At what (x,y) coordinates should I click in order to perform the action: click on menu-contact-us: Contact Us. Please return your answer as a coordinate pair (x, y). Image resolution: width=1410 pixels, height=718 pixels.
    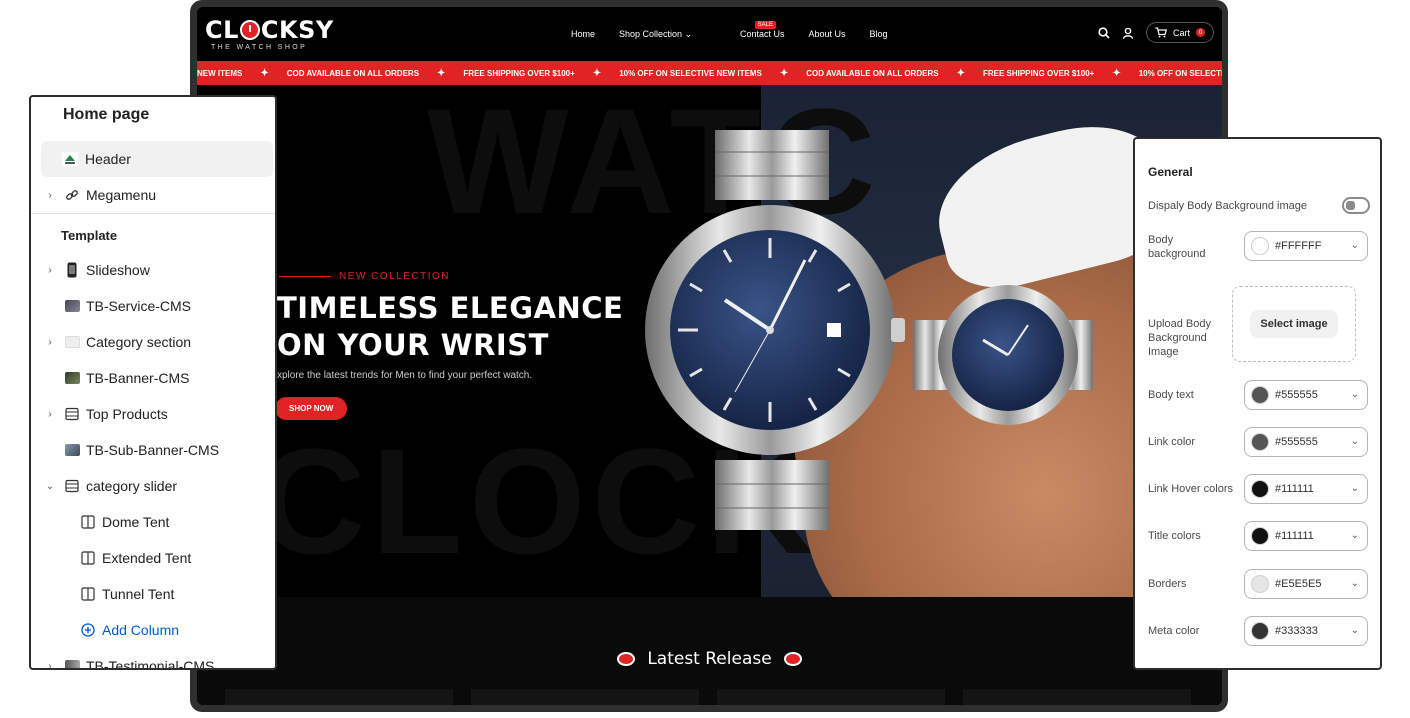
    Looking at the image, I should click on (762, 34).